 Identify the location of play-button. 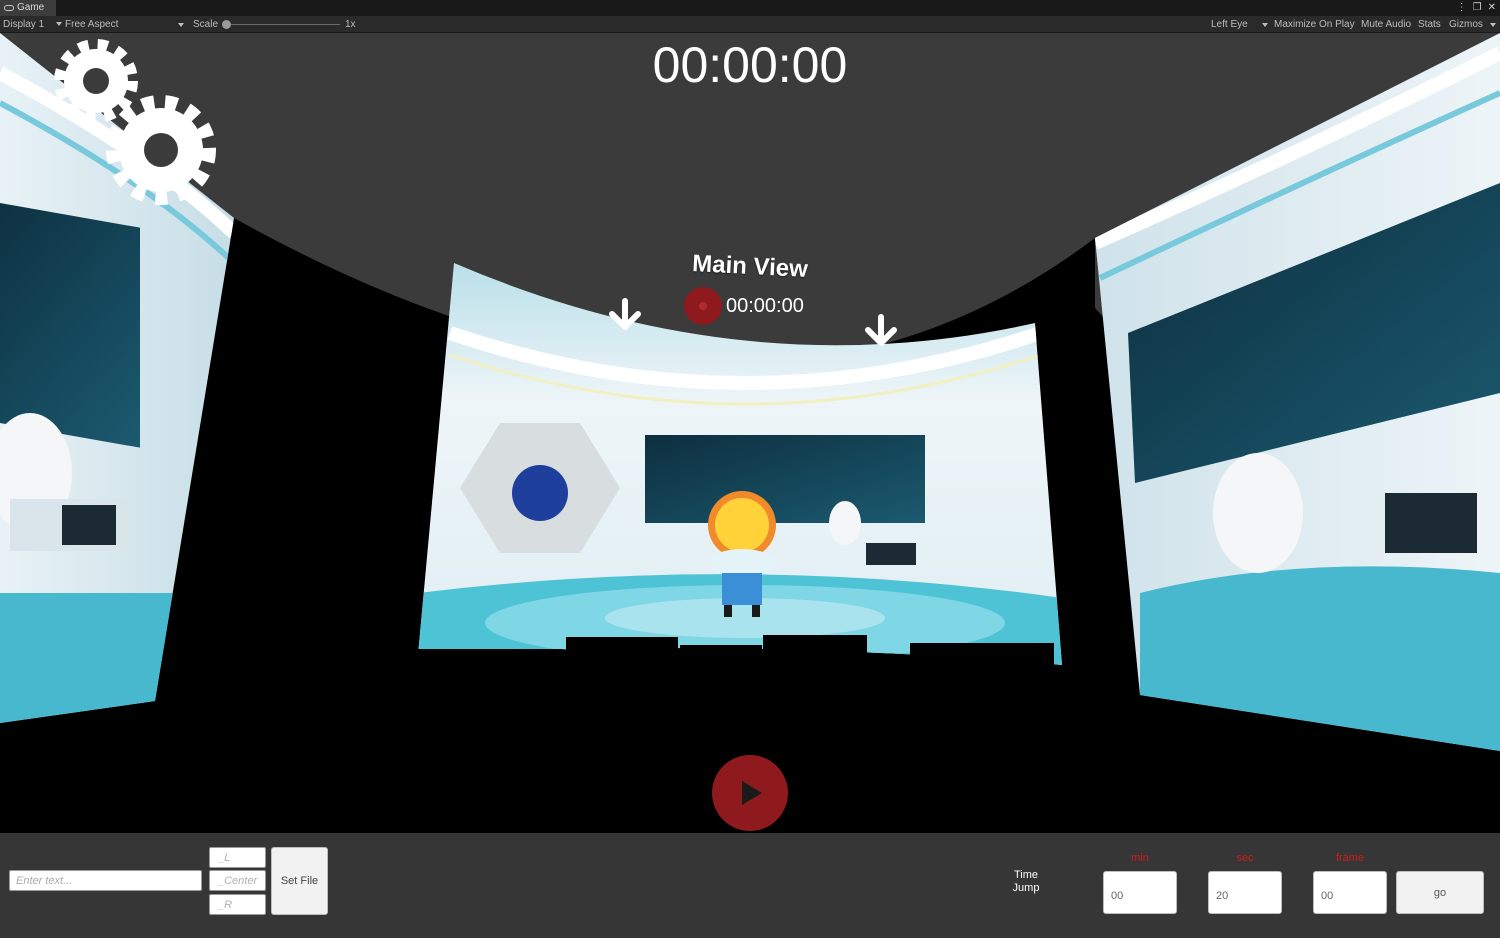
(750, 793).